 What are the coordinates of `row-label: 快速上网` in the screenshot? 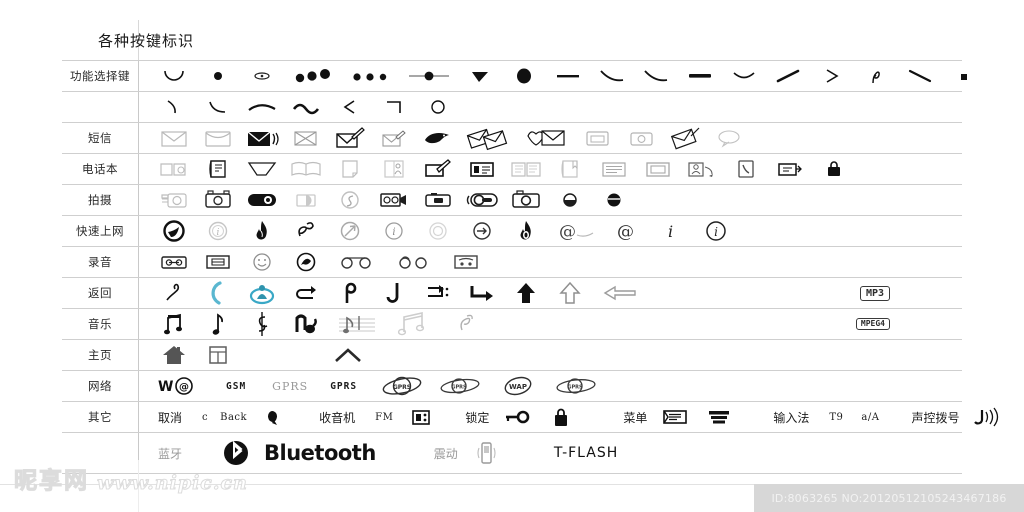 It's located at (100, 231).